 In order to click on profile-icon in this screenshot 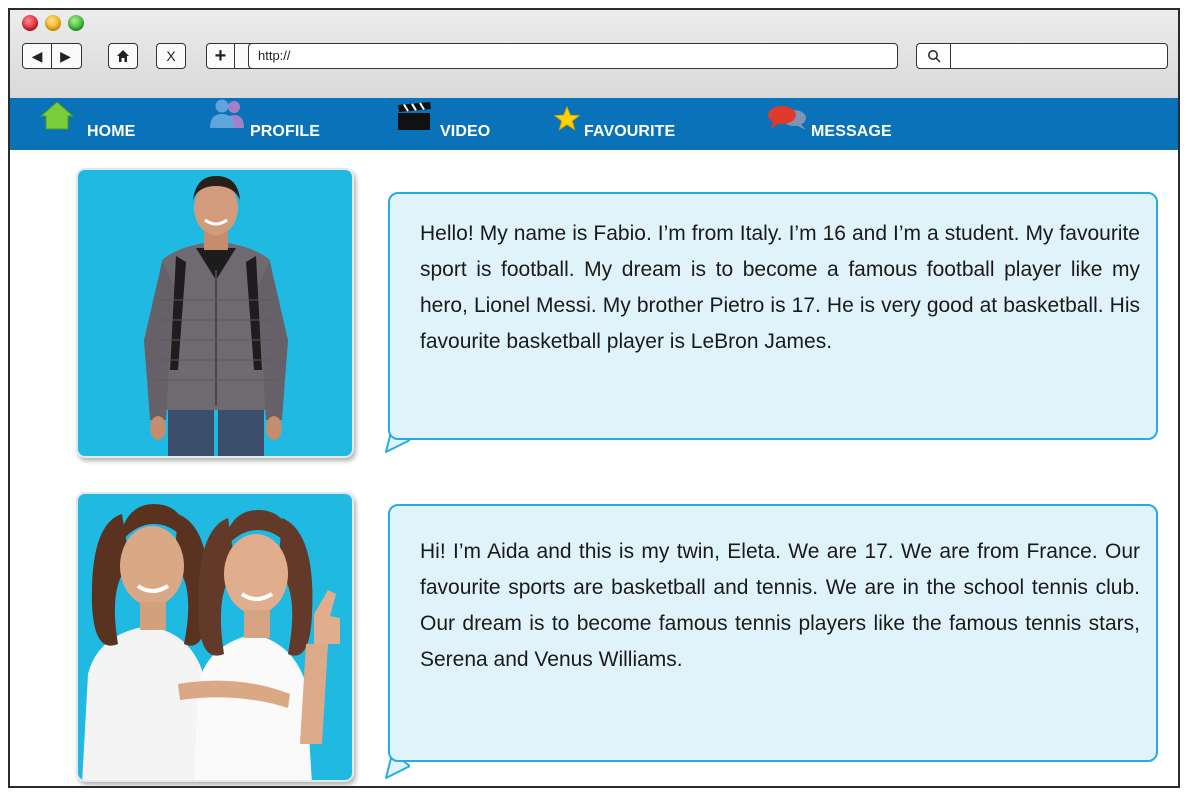, I will do `click(227, 113)`.